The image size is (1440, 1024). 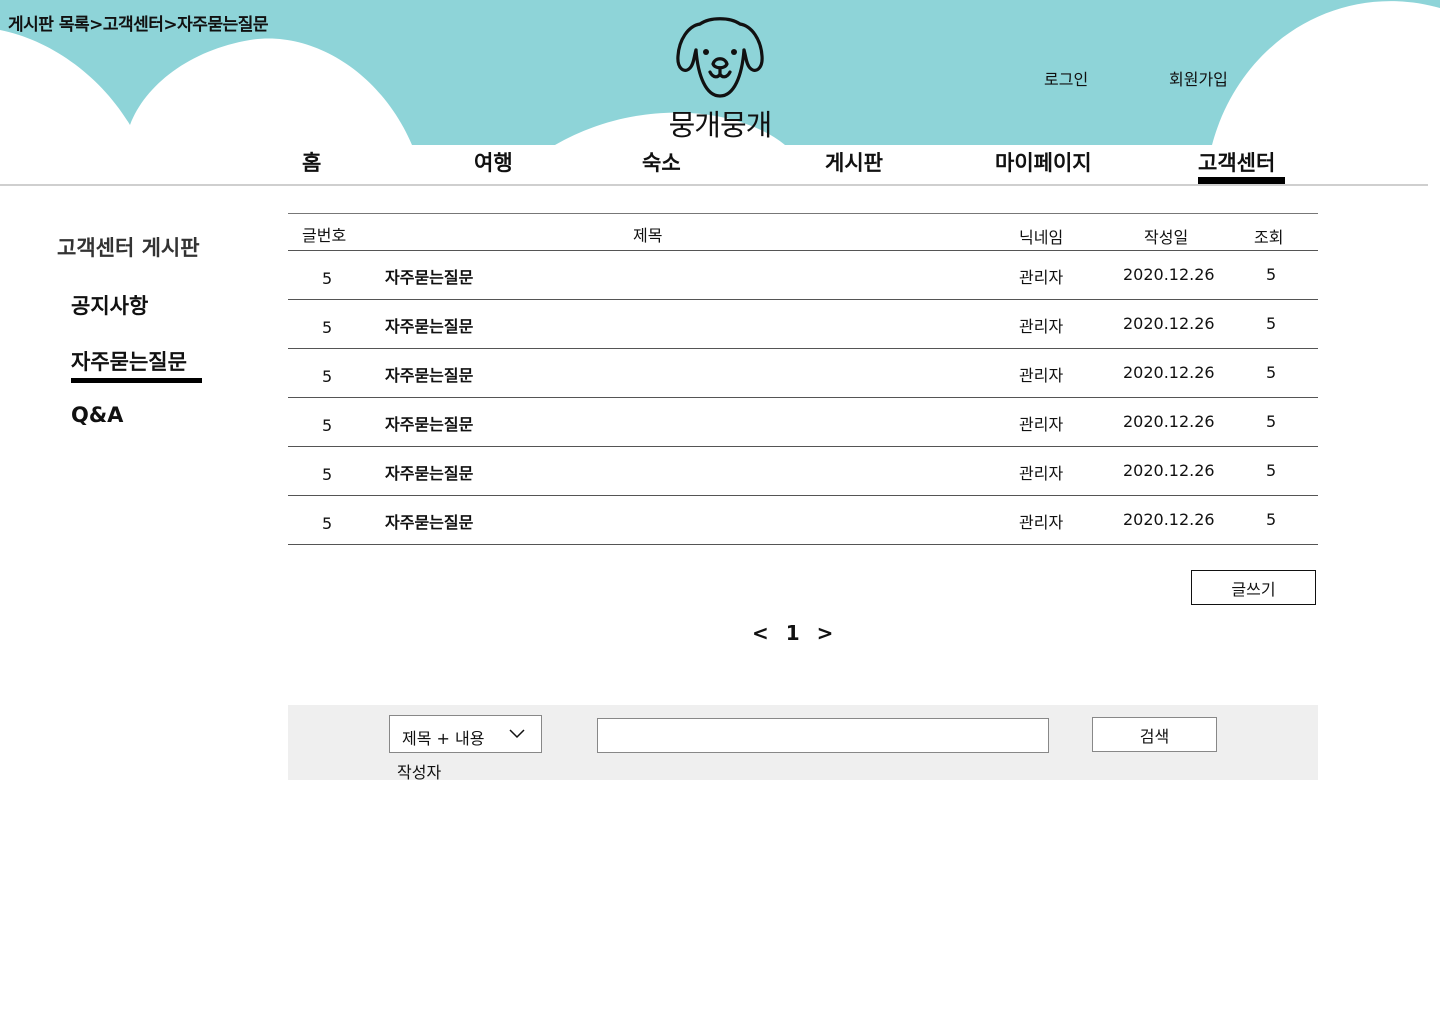 I want to click on sidebar-item-qna: Q&A, so click(x=97, y=415).